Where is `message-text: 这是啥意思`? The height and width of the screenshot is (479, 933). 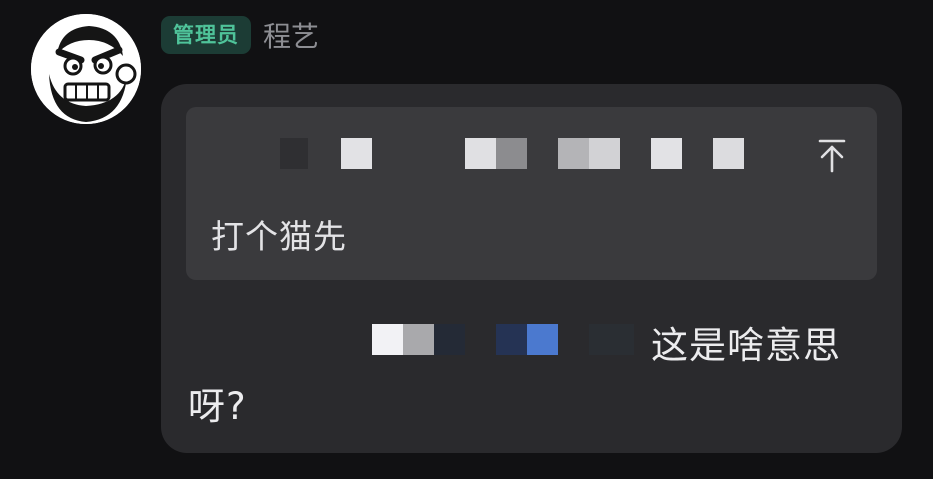 message-text: 这是啥意思 is located at coordinates (746, 345).